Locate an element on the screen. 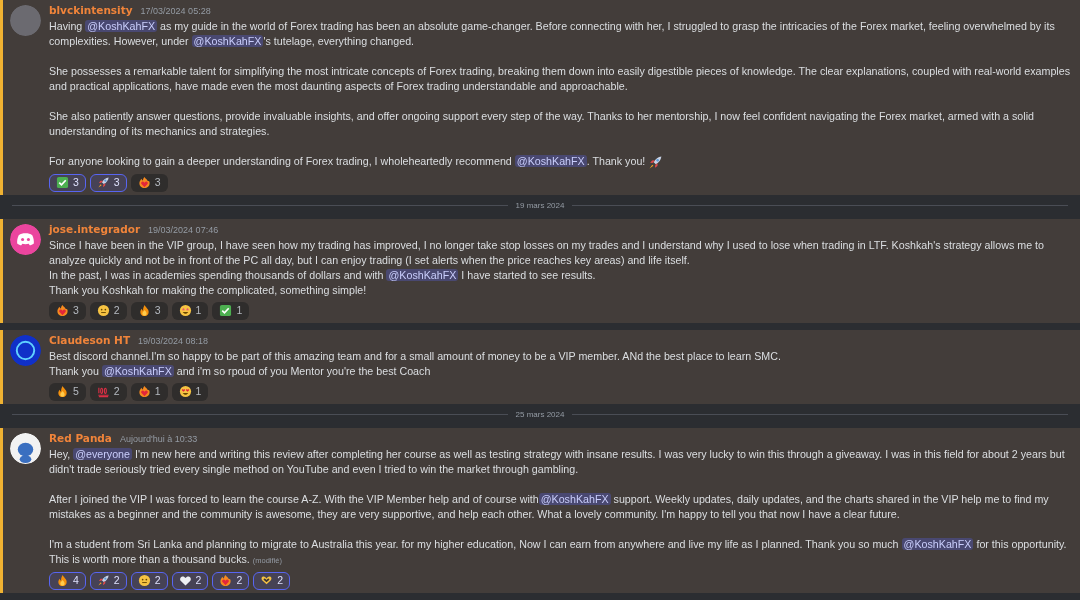 This screenshot has width=1080, height=600. username: Claudeson HT is located at coordinates (90, 339).